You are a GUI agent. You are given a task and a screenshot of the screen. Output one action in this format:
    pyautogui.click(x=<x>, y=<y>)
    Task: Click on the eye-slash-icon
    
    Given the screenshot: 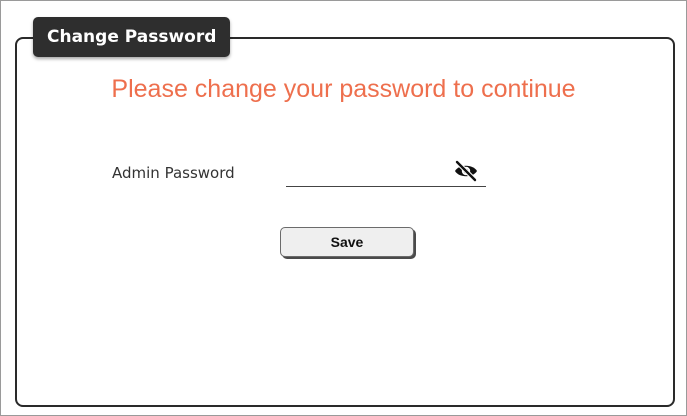 What is the action you would take?
    pyautogui.click(x=466, y=171)
    